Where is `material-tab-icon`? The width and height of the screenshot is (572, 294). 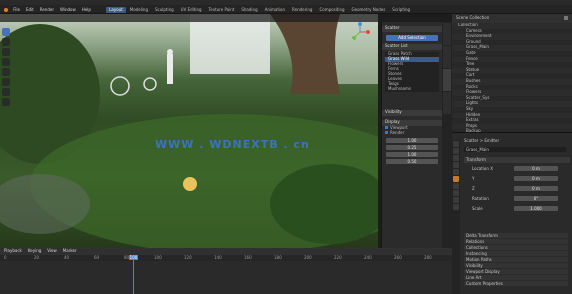 material-tab-icon is located at coordinates (456, 207).